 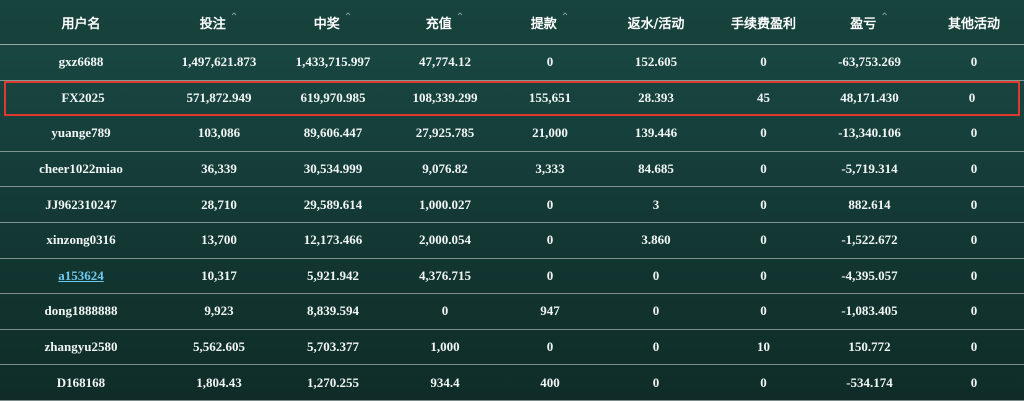 What do you see at coordinates (81, 240) in the screenshot?
I see `username-cell: xinzong0316` at bounding box center [81, 240].